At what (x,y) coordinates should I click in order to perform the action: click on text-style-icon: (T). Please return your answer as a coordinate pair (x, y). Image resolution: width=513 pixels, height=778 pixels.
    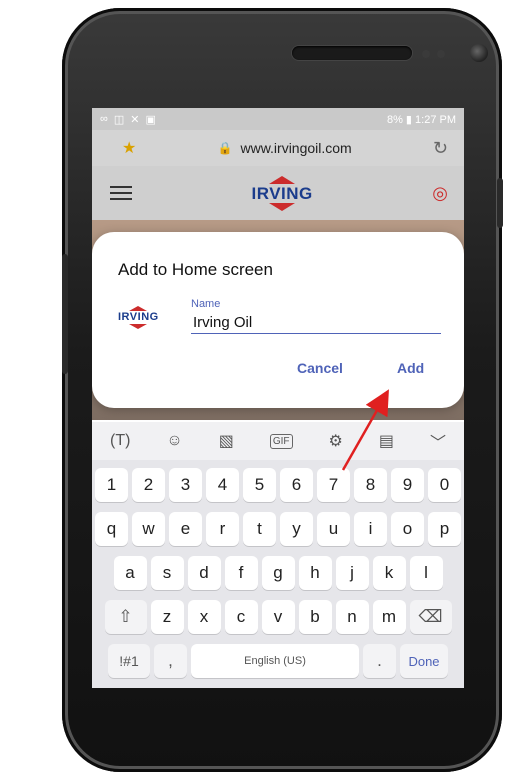
    Looking at the image, I should click on (120, 441).